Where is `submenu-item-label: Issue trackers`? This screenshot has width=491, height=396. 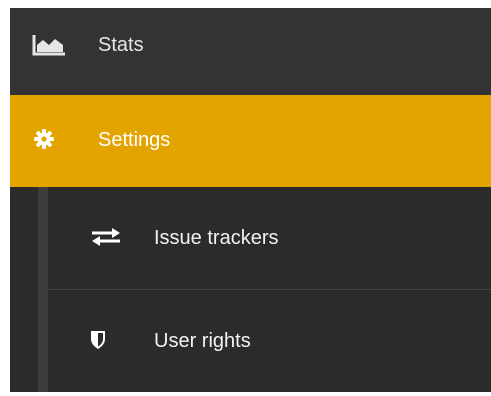
submenu-item-label: Issue trackers is located at coordinates (216, 238).